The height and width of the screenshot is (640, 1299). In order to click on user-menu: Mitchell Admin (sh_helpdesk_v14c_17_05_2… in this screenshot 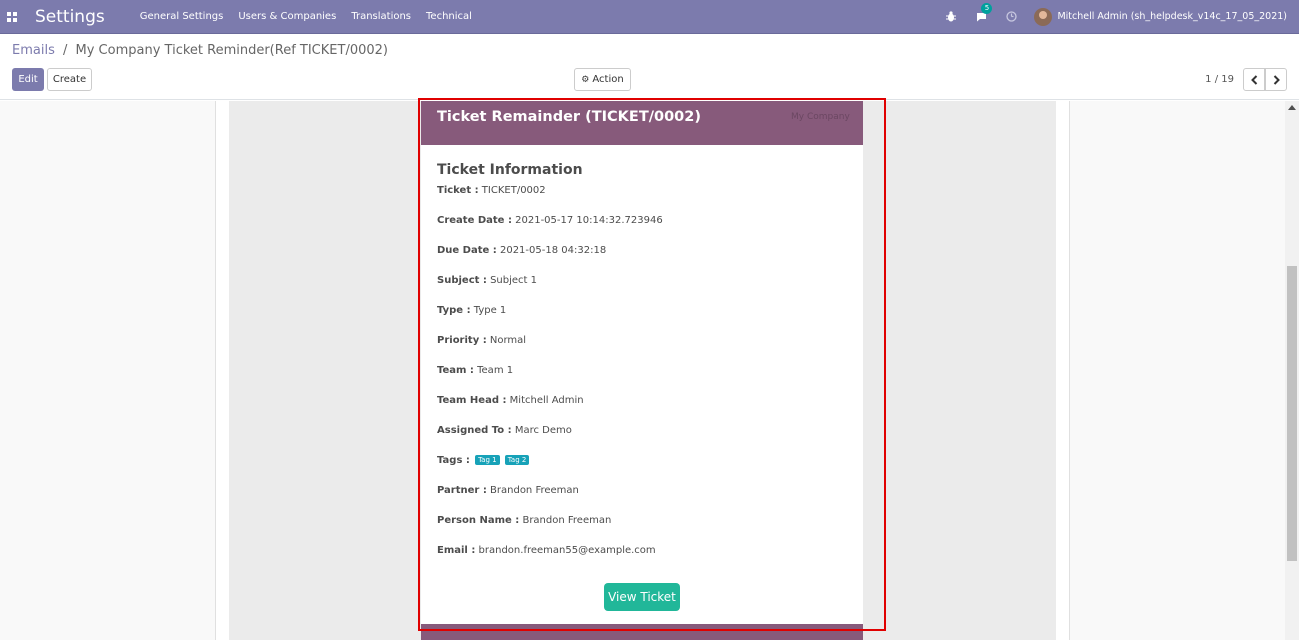, I will do `click(1172, 16)`.